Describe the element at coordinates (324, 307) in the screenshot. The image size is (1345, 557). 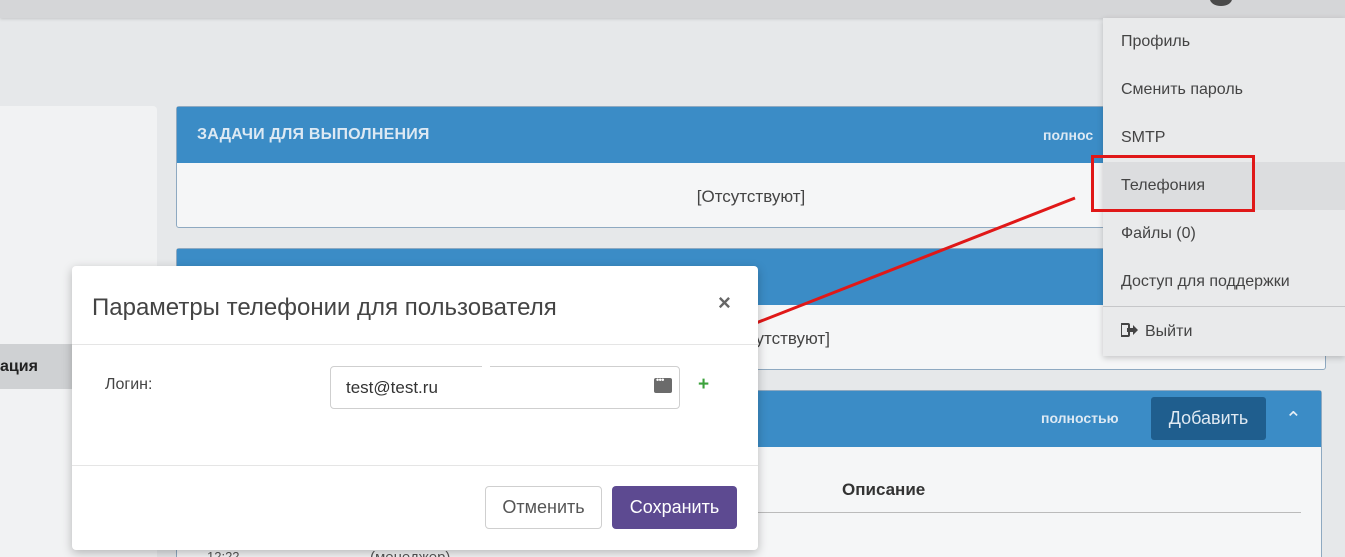
I see `modal-title: Параметры телефонии для пользователя` at that location.